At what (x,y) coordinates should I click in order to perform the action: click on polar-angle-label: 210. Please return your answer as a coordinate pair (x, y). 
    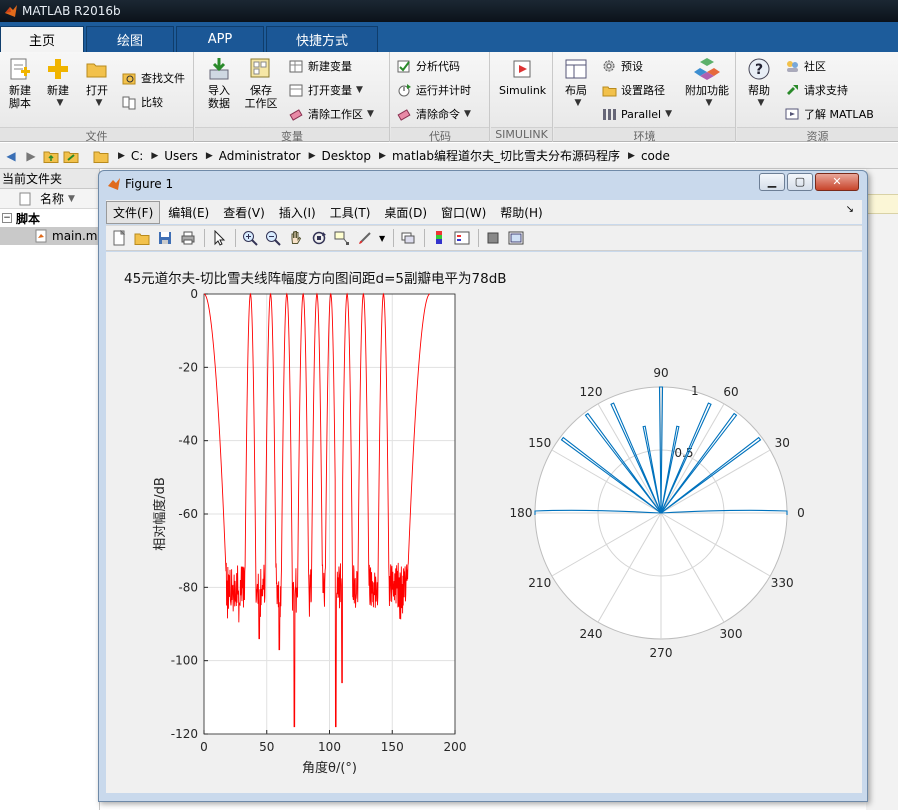
    Looking at the image, I should click on (539, 583).